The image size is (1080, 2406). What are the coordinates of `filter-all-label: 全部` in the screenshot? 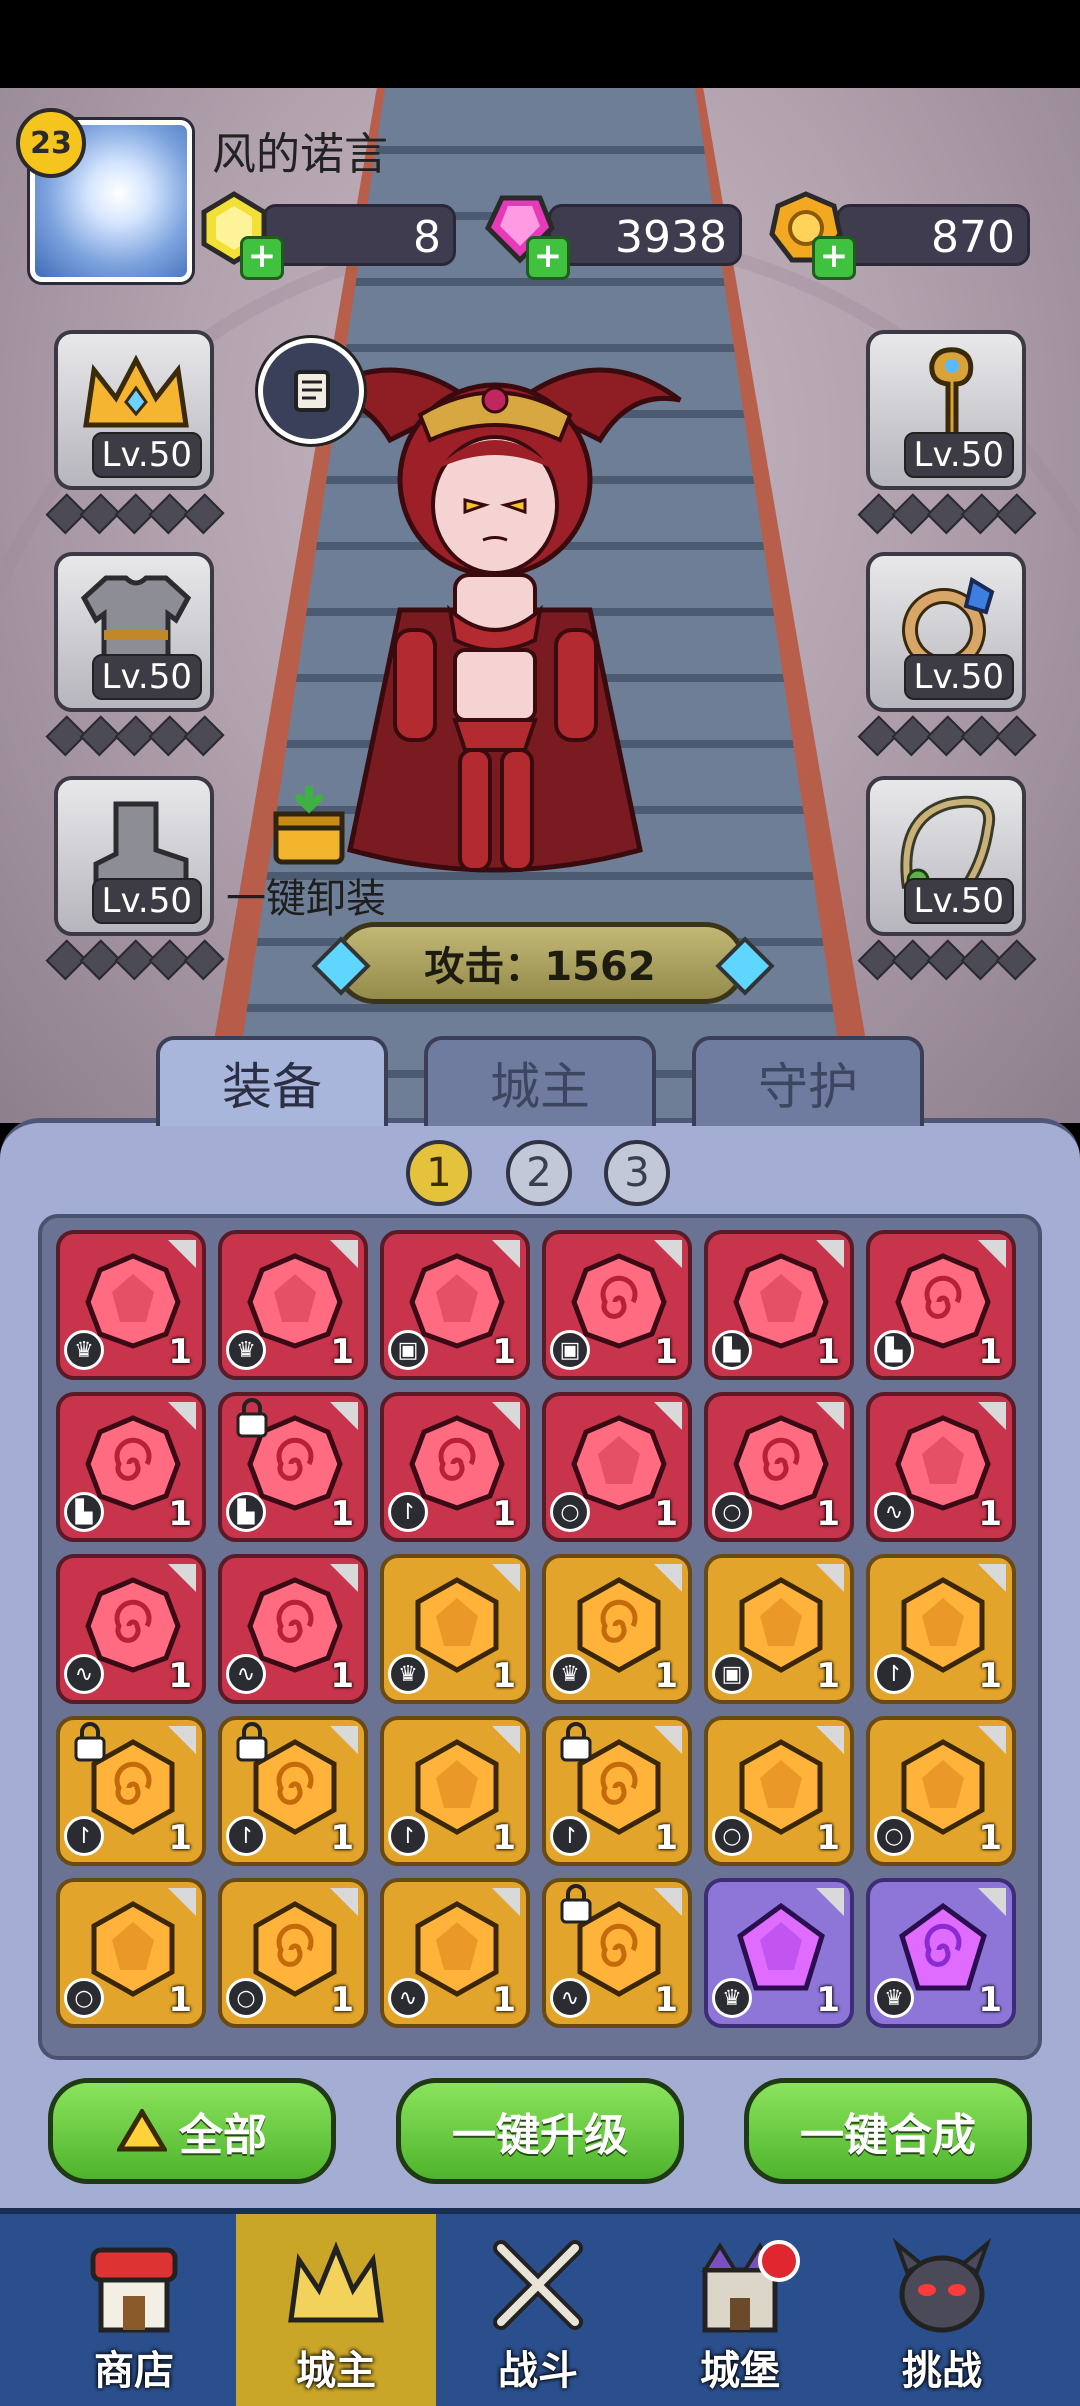 It's located at (223, 2135).